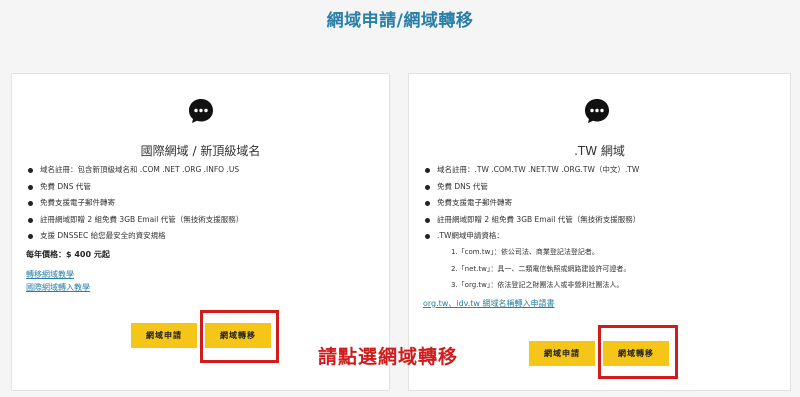 The image size is (800, 397). What do you see at coordinates (537, 285) in the screenshot?
I see `qualification-item: 3.「org.tw」：依法登記之財團法人或非營利社團法人。` at bounding box center [537, 285].